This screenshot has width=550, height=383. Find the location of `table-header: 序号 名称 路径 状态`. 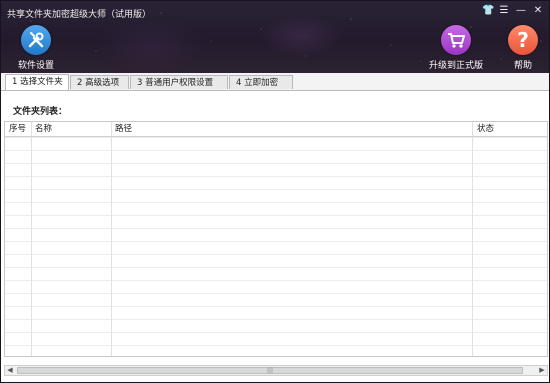

table-header: 序号 名称 路径 状态 is located at coordinates (276, 129).